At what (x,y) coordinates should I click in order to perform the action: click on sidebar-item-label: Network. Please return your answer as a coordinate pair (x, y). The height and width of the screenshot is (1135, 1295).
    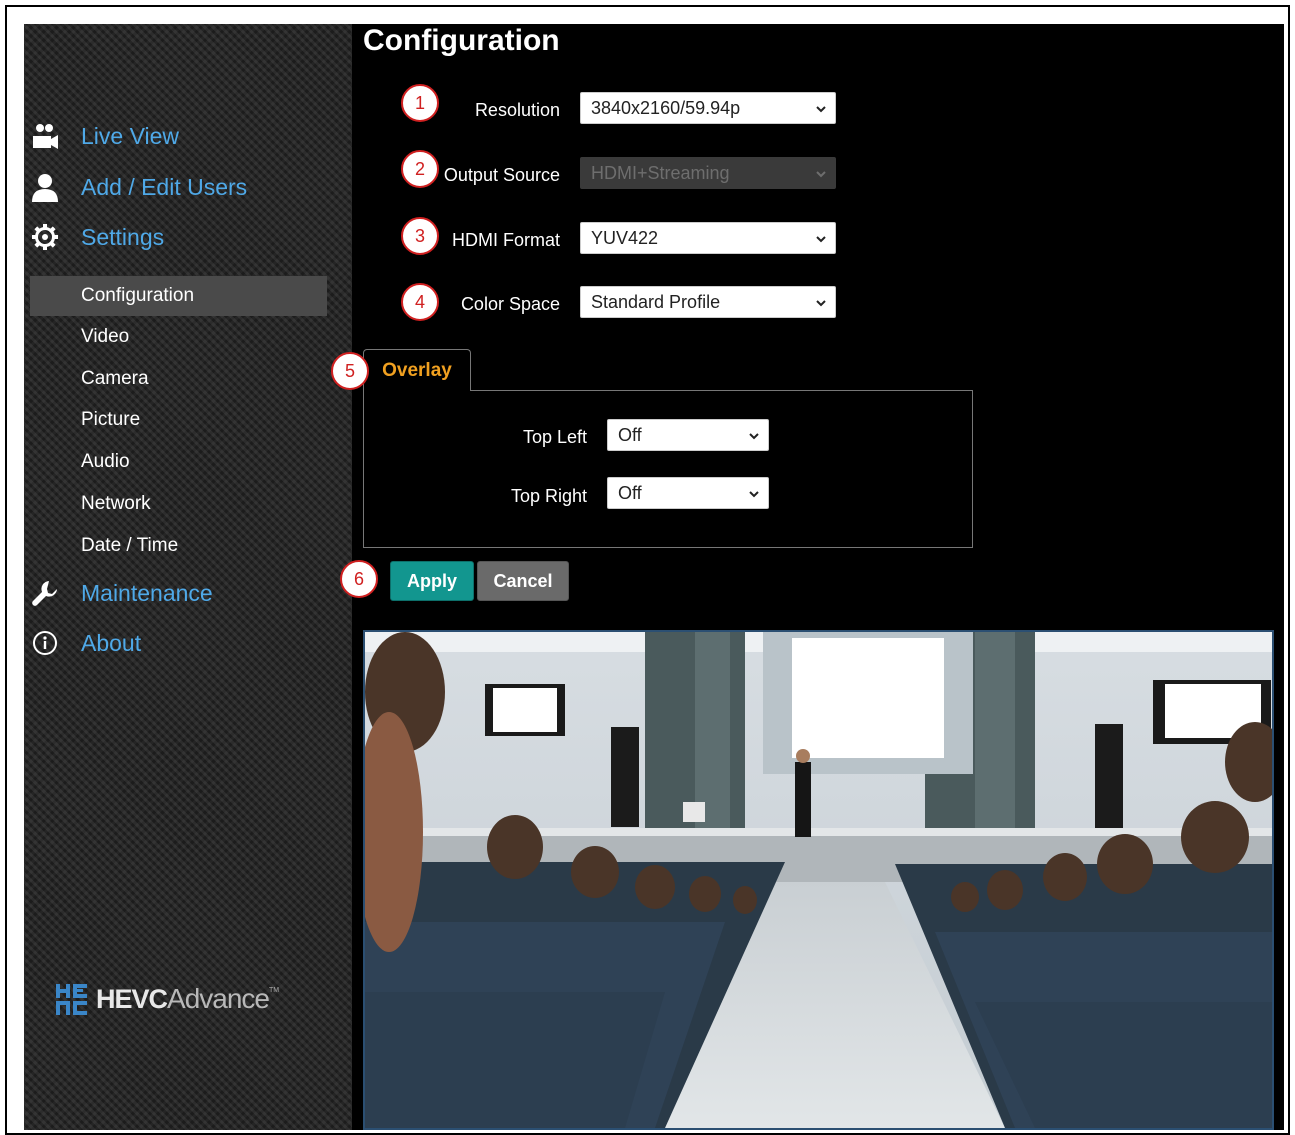
    Looking at the image, I should click on (116, 503).